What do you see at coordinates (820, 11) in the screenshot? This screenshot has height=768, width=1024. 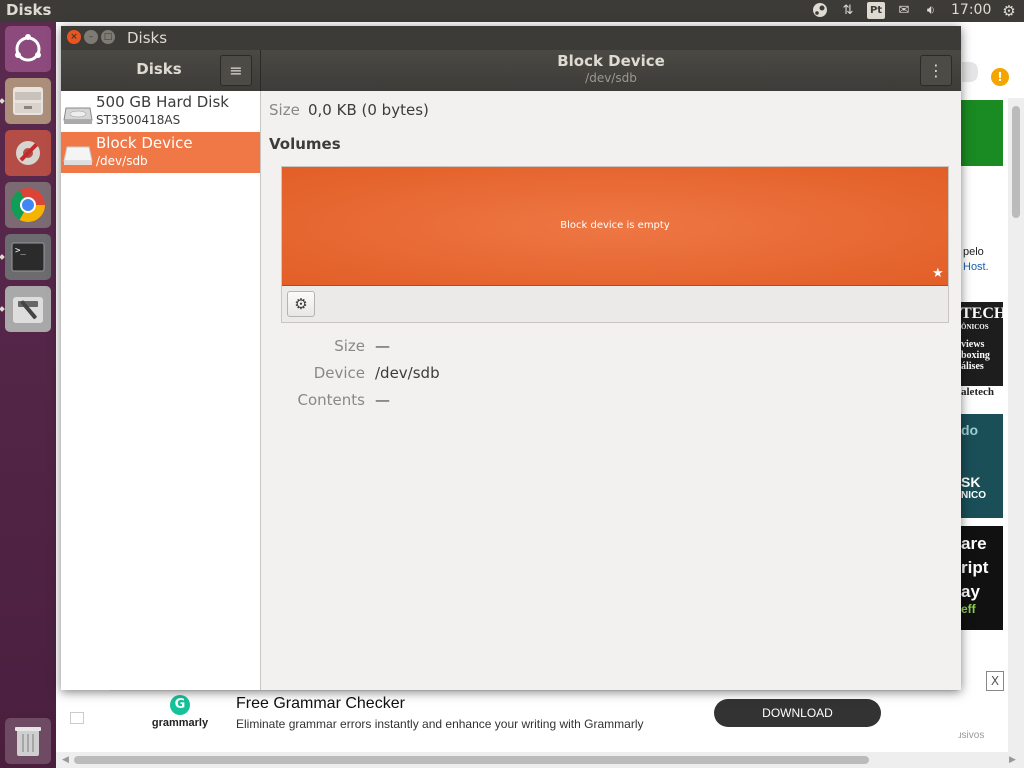 I see `steam-icon` at bounding box center [820, 11].